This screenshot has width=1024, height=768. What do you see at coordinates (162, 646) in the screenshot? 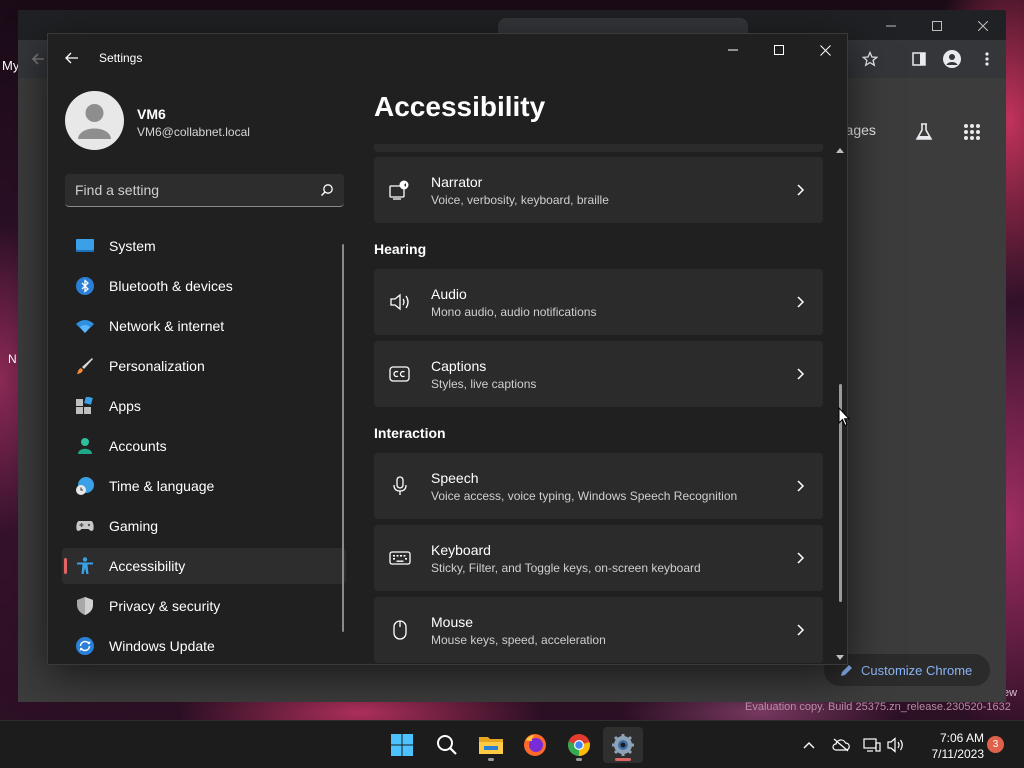
I see `sidebar-item-label: Windows Update` at bounding box center [162, 646].